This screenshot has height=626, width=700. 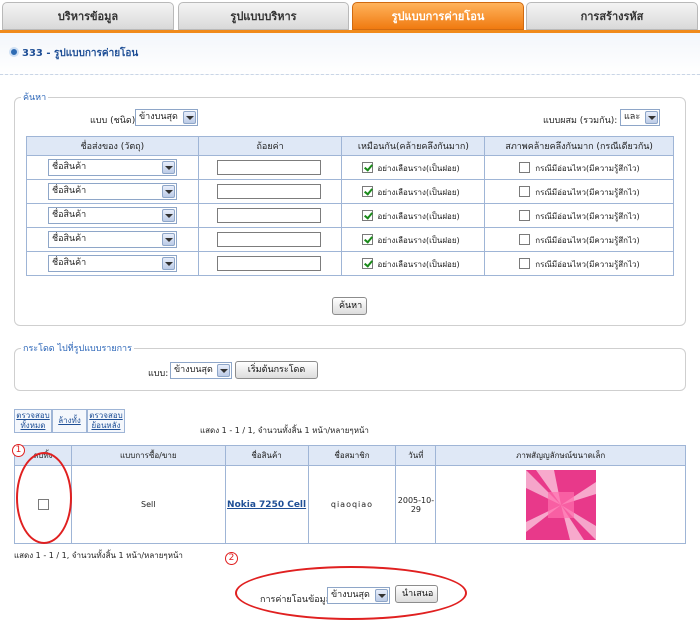 I want to click on annotation-ellipse-transfer, so click(x=351, y=593).